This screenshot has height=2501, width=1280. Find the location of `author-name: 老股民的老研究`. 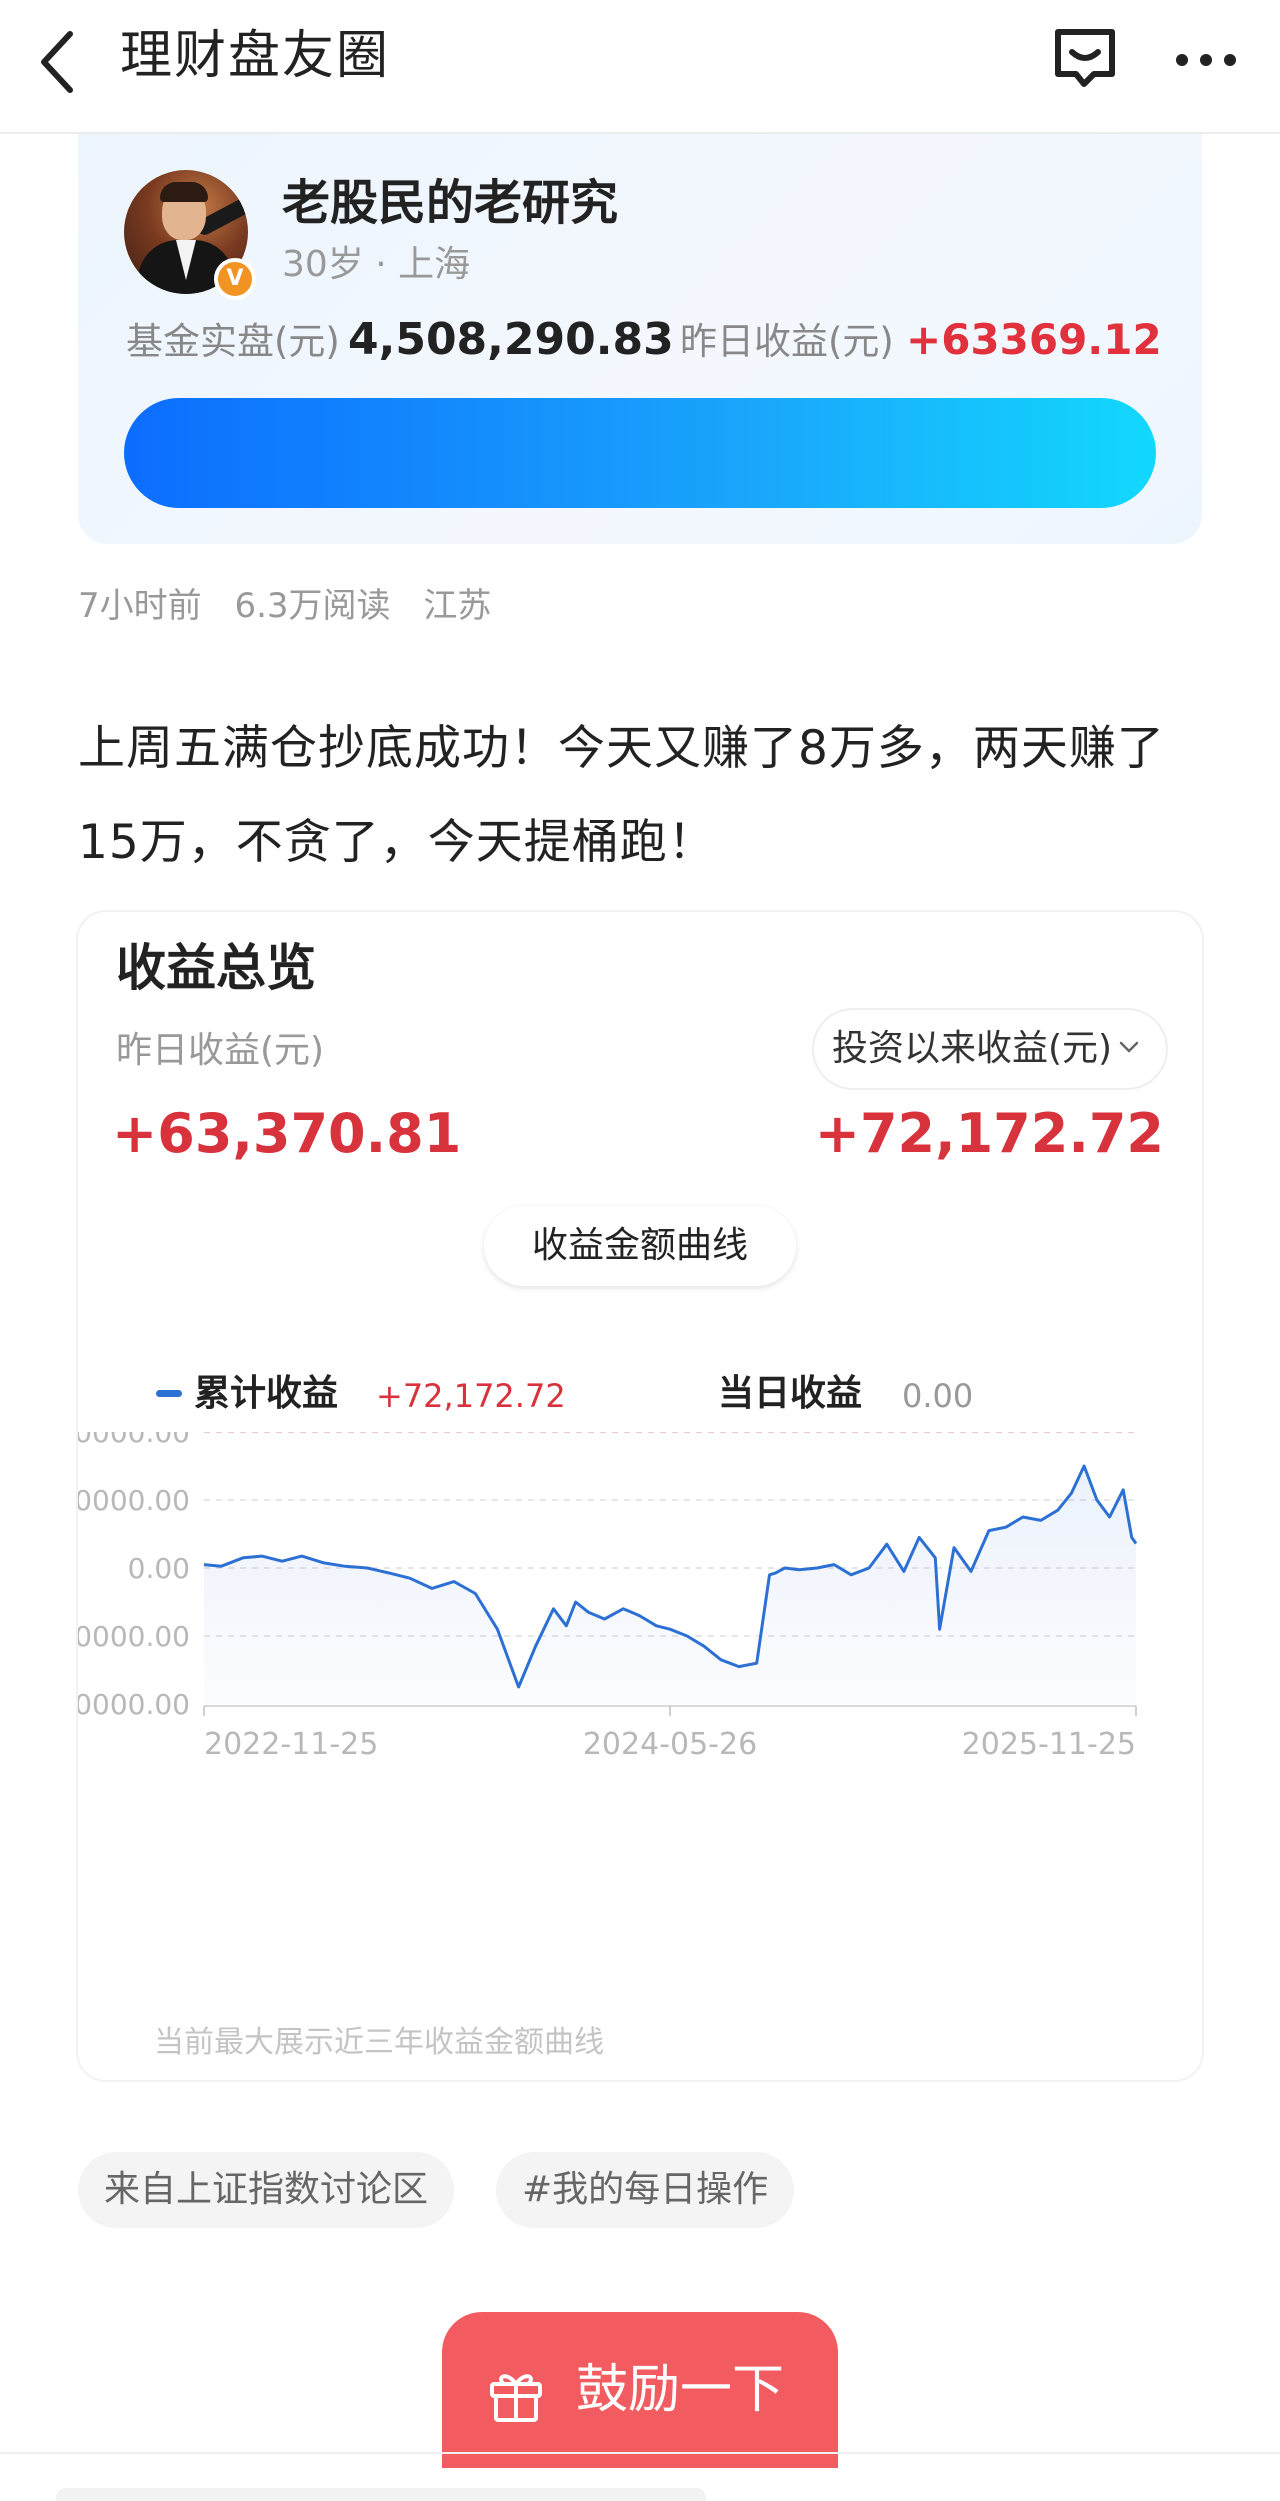

author-name: 老股民的老研究 is located at coordinates (450, 203).